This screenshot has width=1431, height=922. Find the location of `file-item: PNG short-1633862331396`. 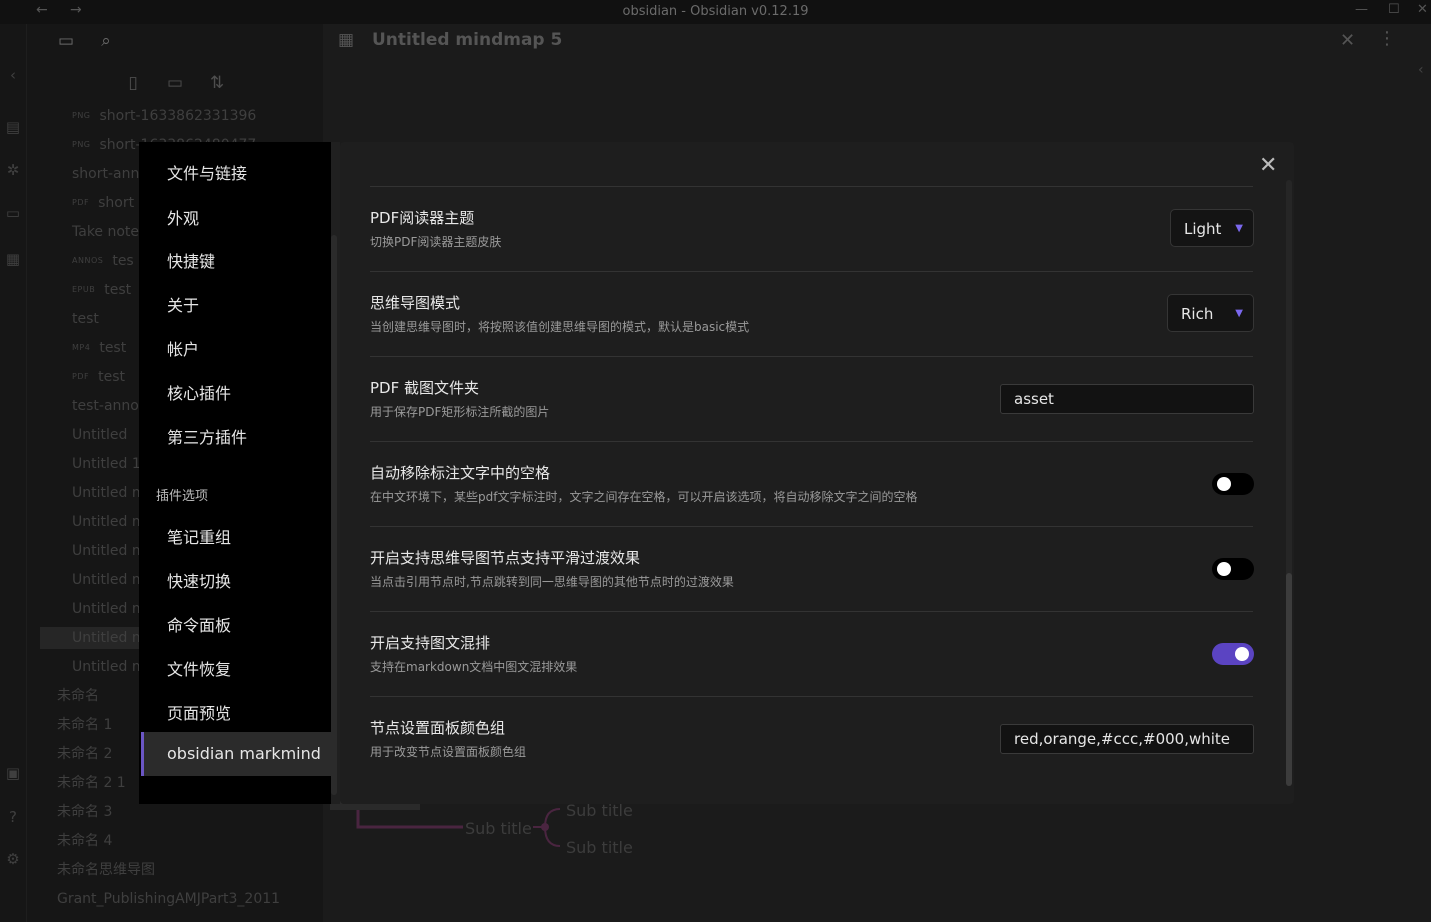

file-item: PNG short-1633862331396 is located at coordinates (164, 116).